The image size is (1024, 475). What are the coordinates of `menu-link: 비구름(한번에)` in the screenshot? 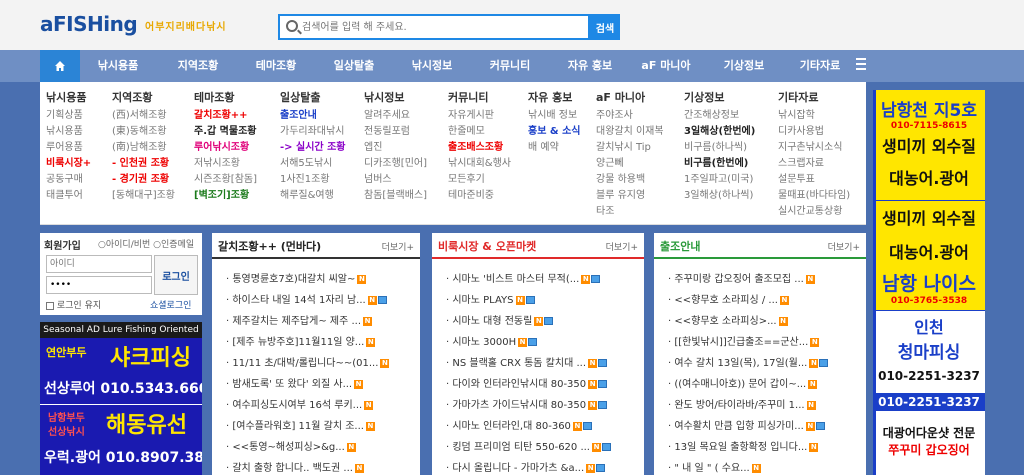 It's located at (719, 164).